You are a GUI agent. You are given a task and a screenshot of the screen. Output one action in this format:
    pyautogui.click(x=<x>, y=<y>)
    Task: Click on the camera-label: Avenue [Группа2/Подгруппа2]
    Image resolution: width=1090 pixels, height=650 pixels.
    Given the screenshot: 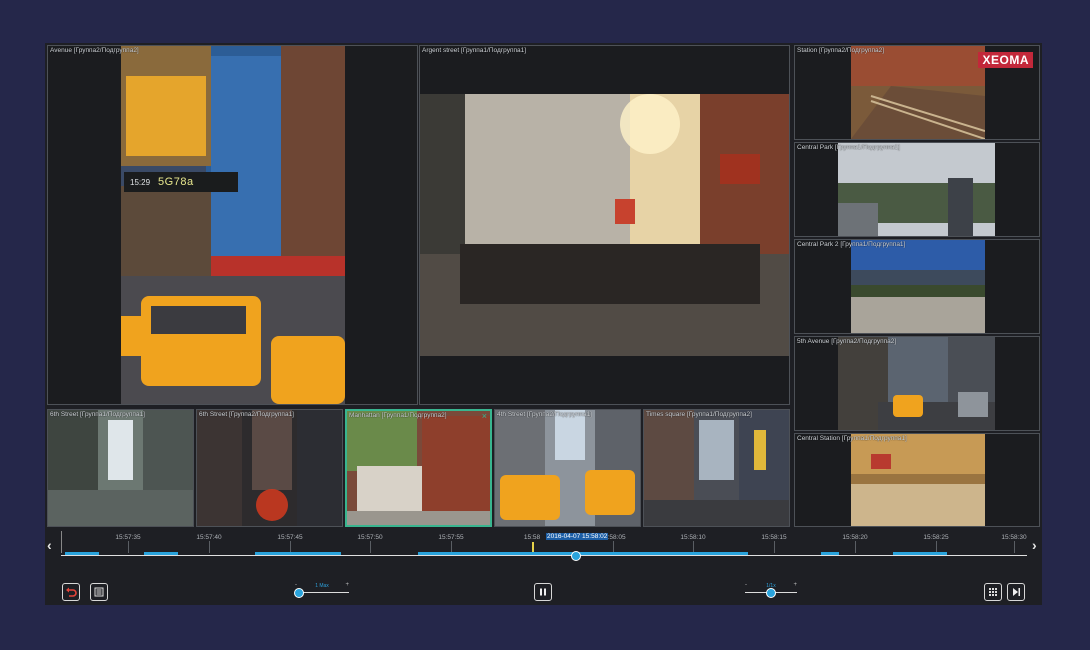 What is the action you would take?
    pyautogui.click(x=94, y=50)
    